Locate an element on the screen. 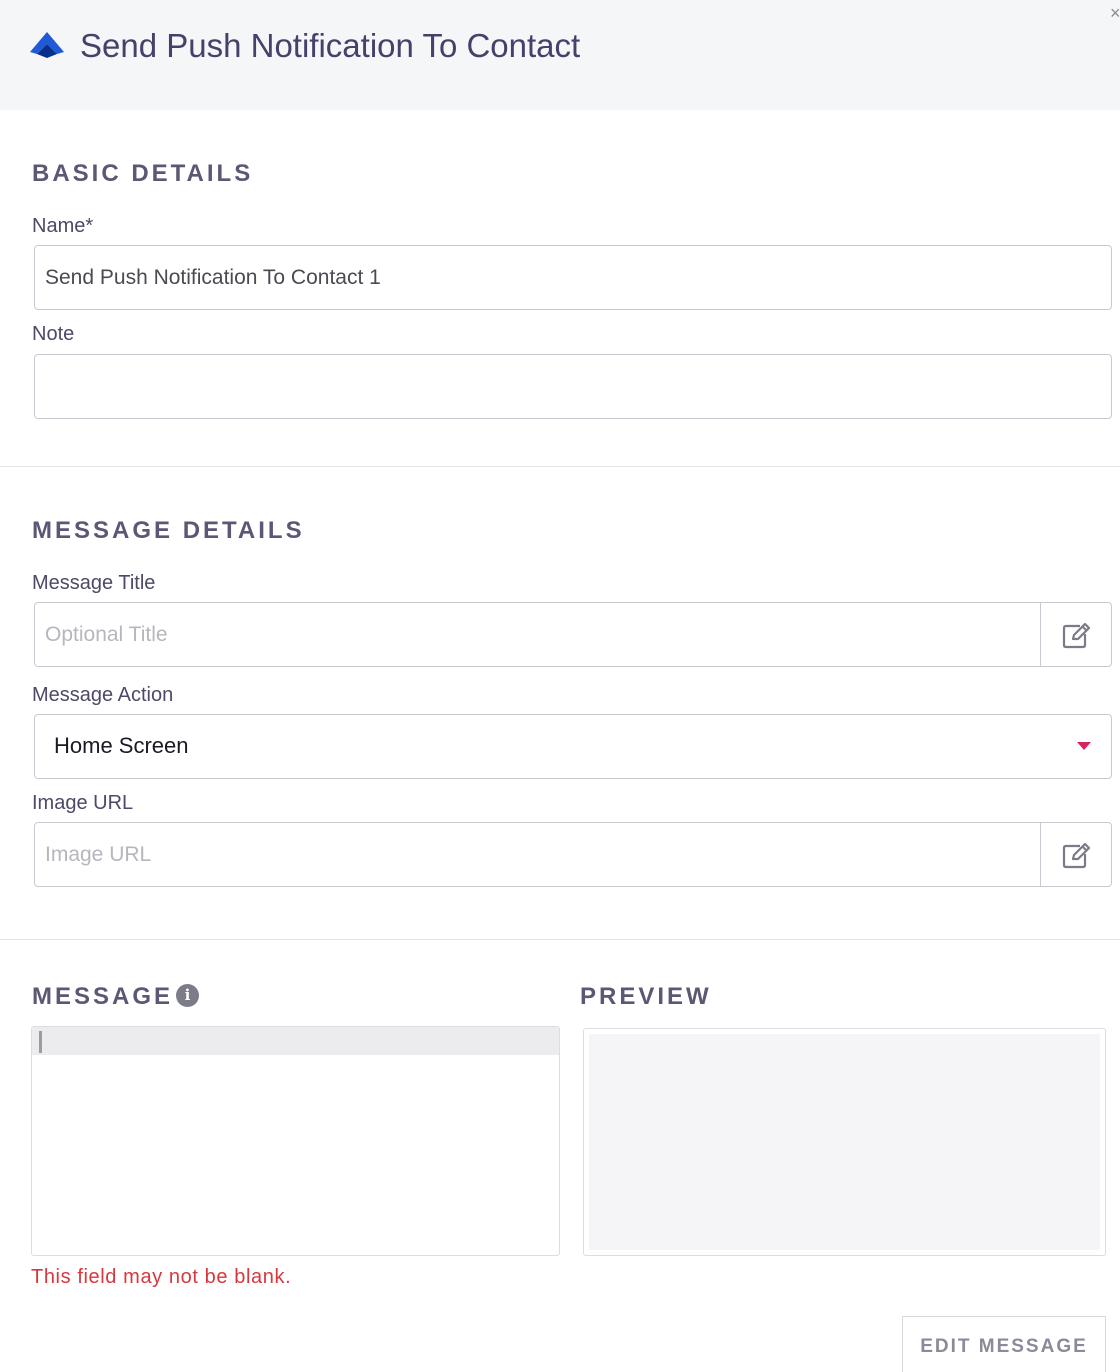 This screenshot has width=1120, height=1372. message-title-input is located at coordinates (538, 634).